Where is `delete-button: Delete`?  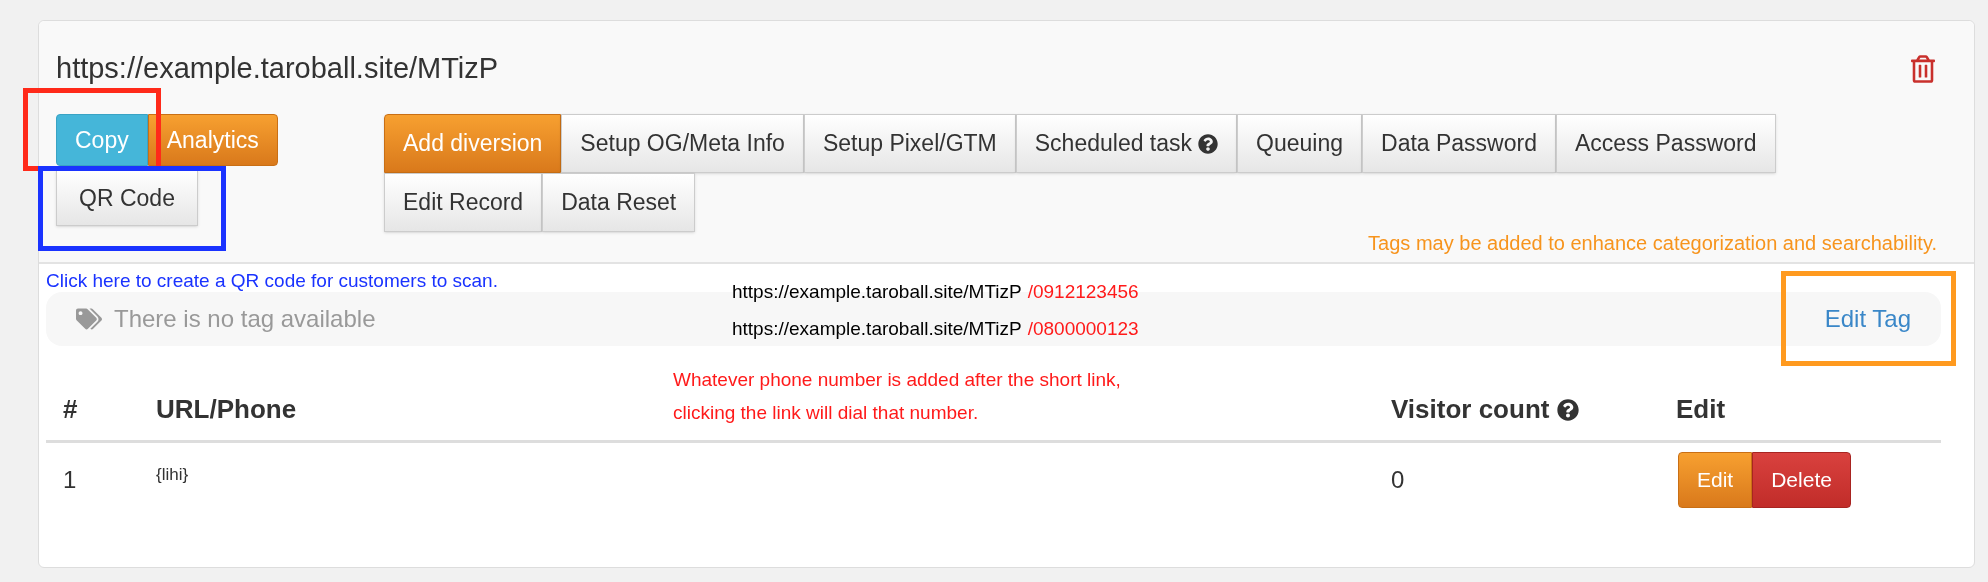 delete-button: Delete is located at coordinates (1801, 480).